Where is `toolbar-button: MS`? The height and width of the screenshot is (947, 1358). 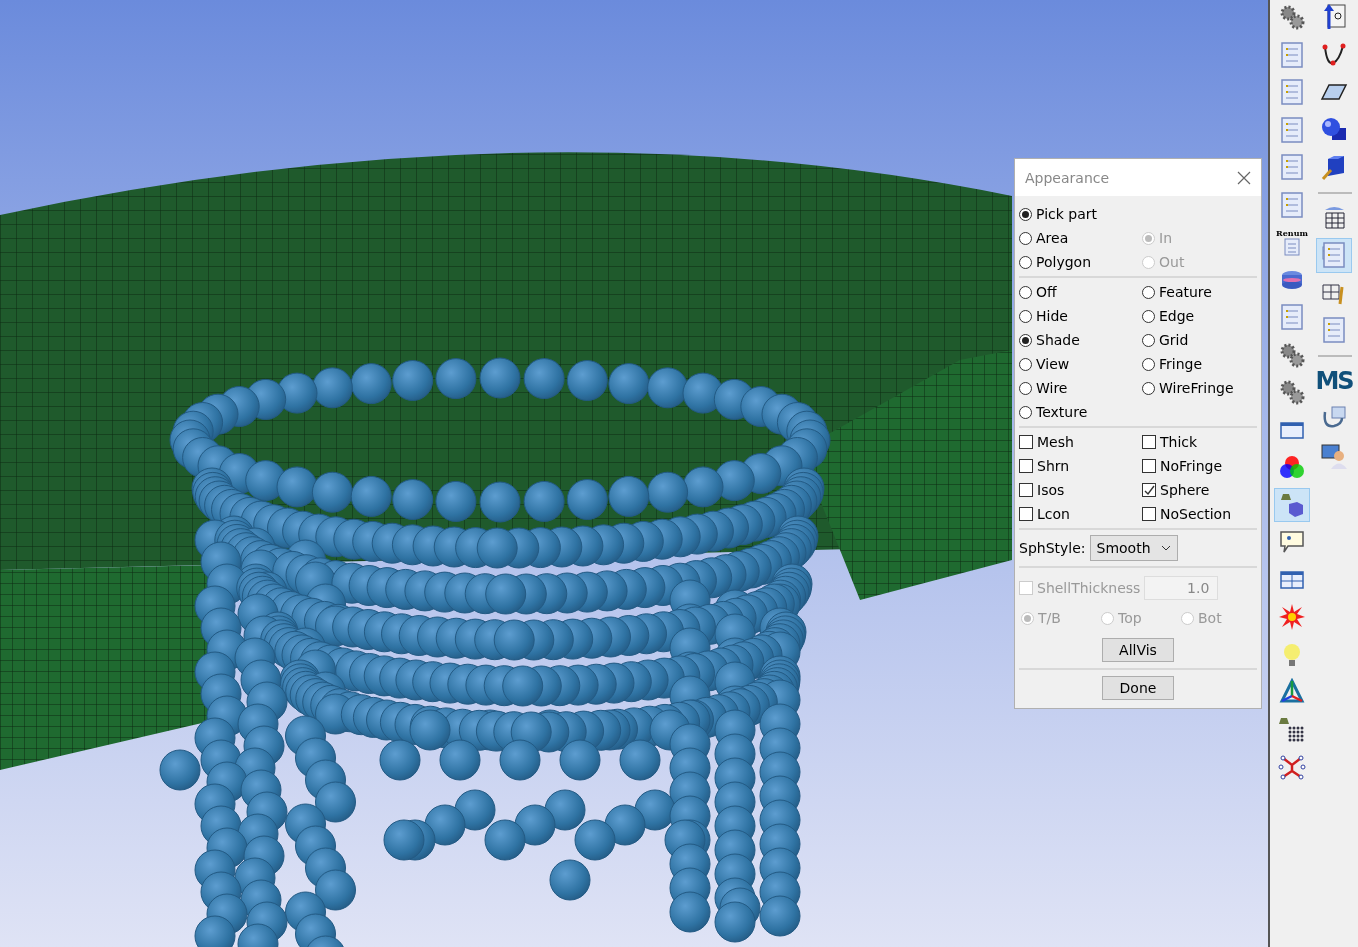 toolbar-button: MS is located at coordinates (1334, 380).